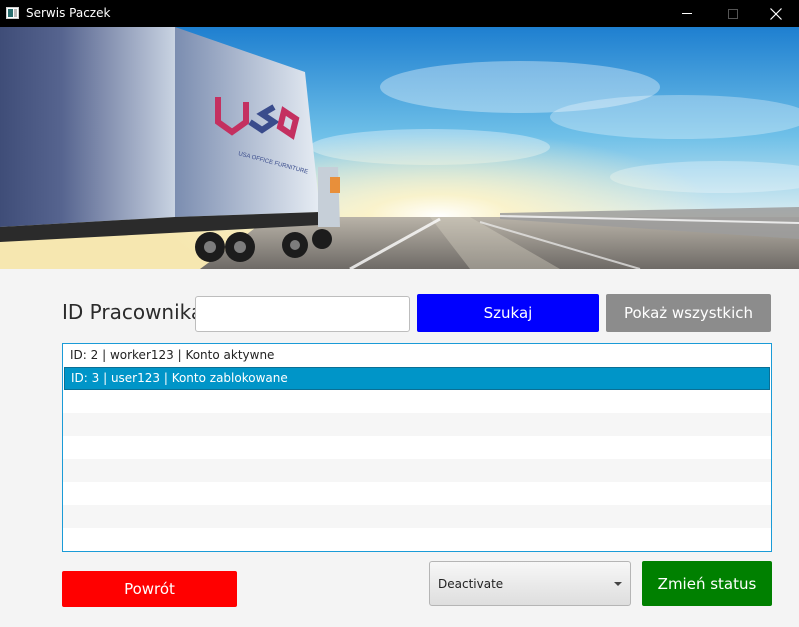  What do you see at coordinates (707, 583) in the screenshot?
I see `change-status-button: Zmień status` at bounding box center [707, 583].